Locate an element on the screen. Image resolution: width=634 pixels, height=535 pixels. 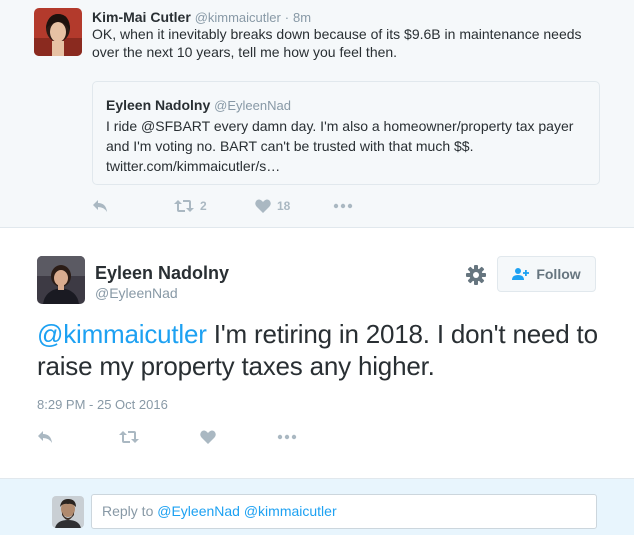
reply-button is located at coordinates (100, 206).